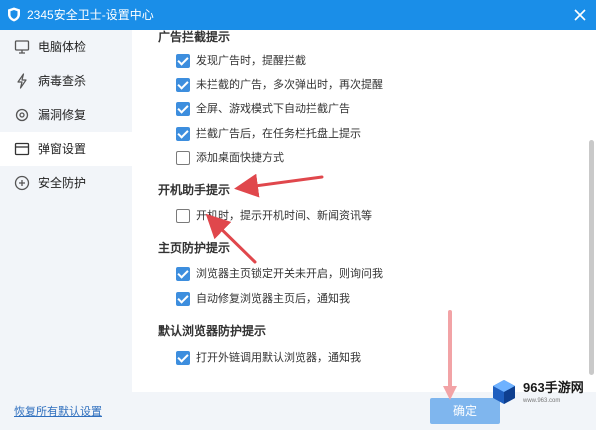  What do you see at coordinates (273, 109) in the screenshot?
I see `checkbox-label: 全屏、游戏模式下自动拦截广告` at bounding box center [273, 109].